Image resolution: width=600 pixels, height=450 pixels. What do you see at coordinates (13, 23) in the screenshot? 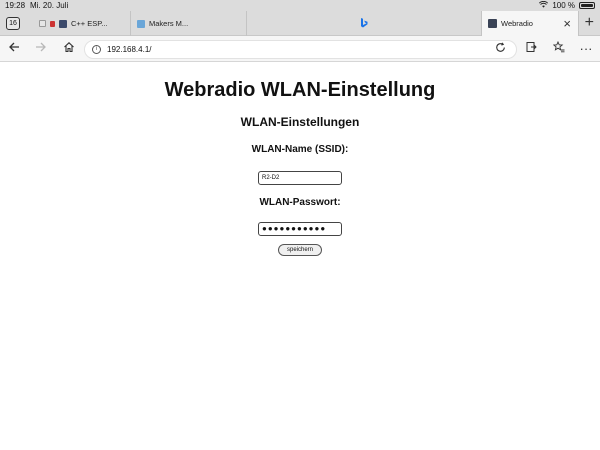
I see `tab-count-button: 16` at bounding box center [13, 23].